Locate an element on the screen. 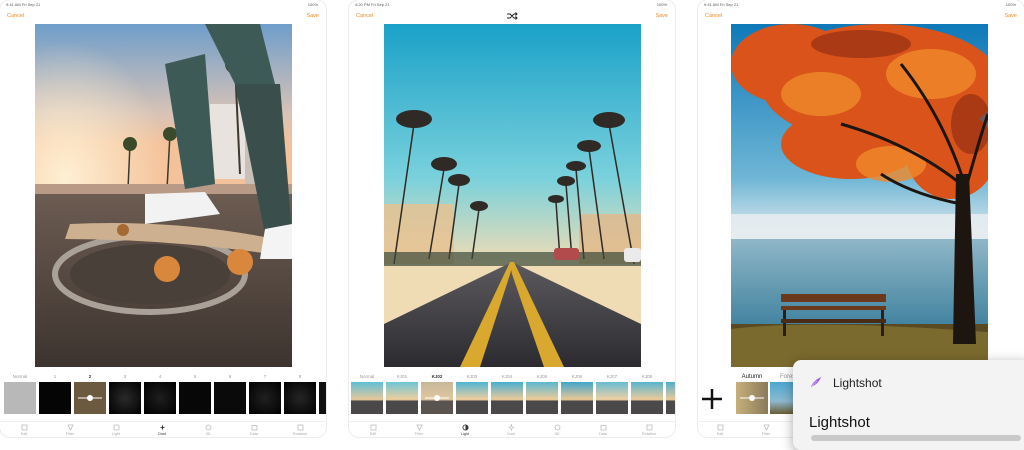 The width and height of the screenshot is (1024, 450). rotate-icon is located at coordinates (300, 427).